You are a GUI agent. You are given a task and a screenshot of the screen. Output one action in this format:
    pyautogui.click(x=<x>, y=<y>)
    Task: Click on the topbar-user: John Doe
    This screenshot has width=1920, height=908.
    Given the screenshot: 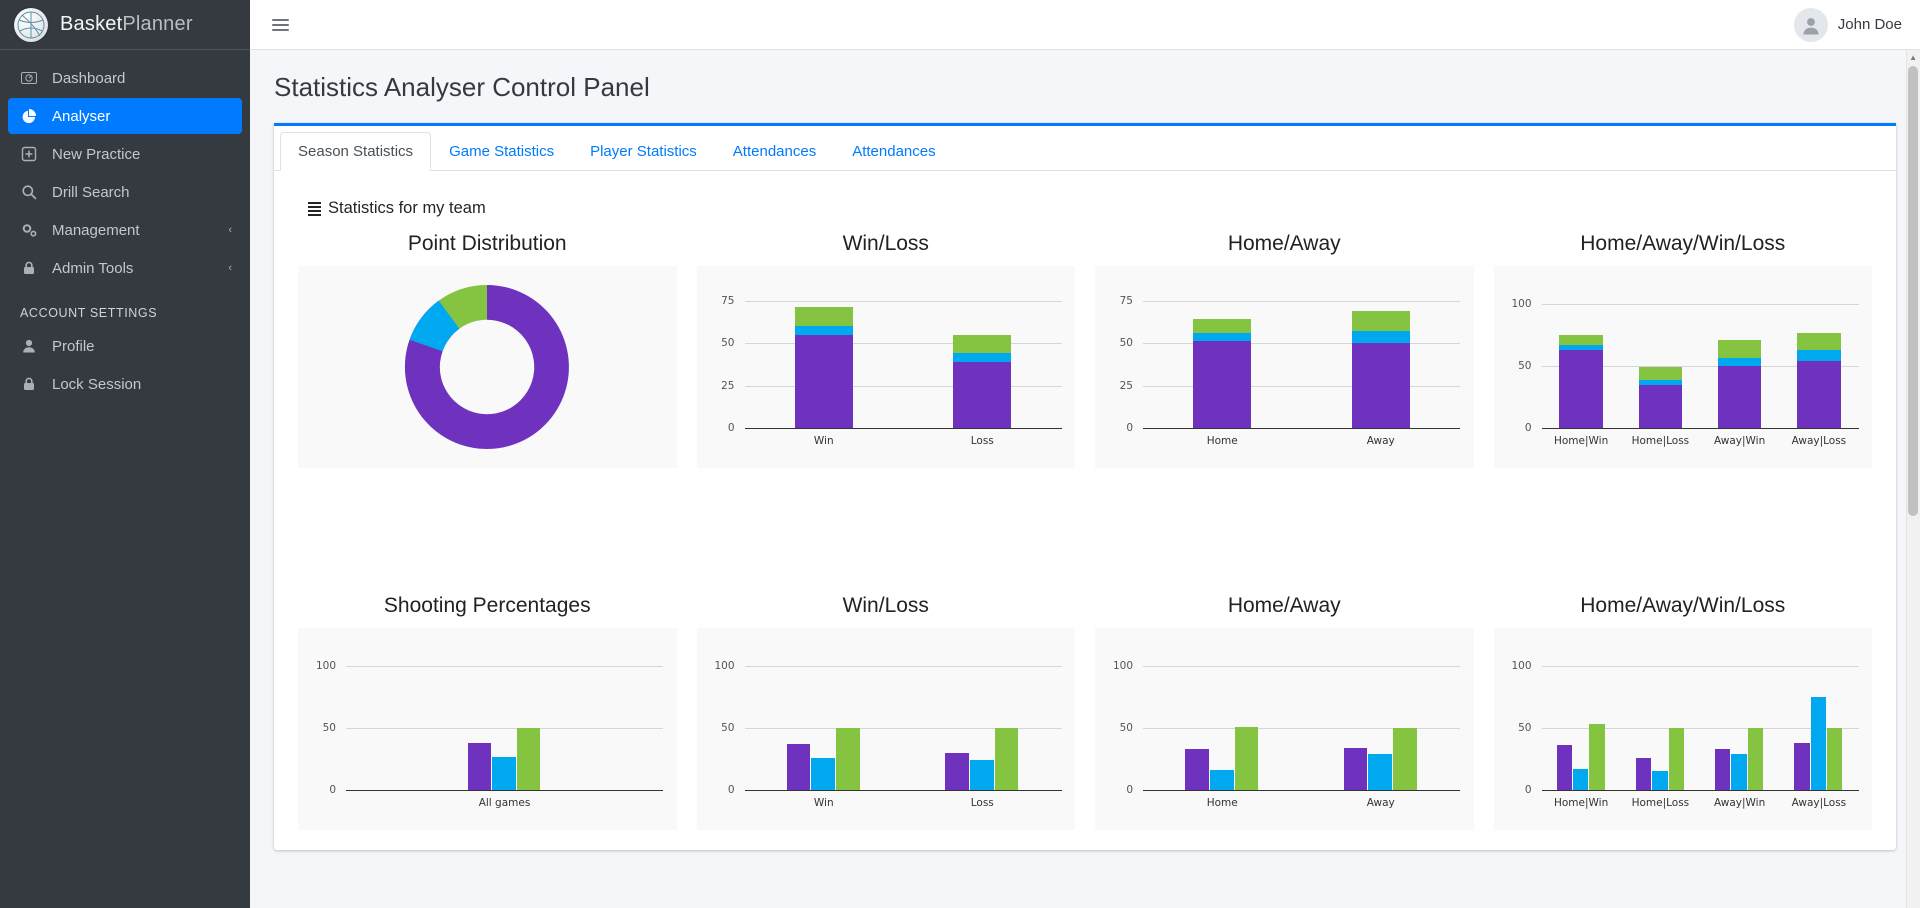 What is the action you would take?
    pyautogui.click(x=1847, y=24)
    